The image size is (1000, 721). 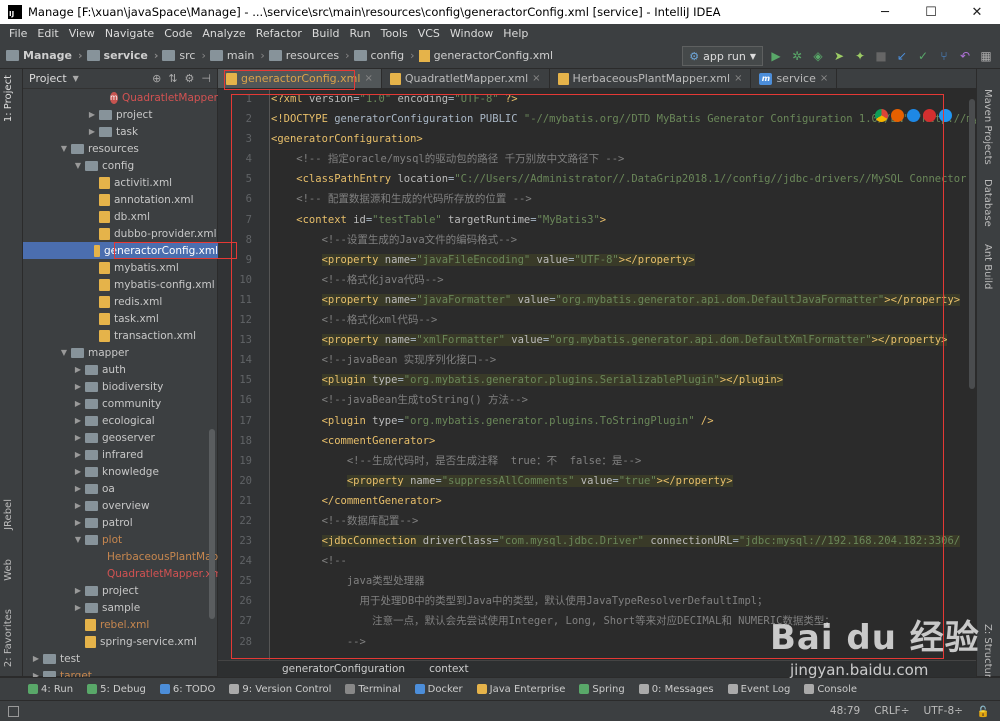 I want to click on minimize-button: ─, so click(x=885, y=12).